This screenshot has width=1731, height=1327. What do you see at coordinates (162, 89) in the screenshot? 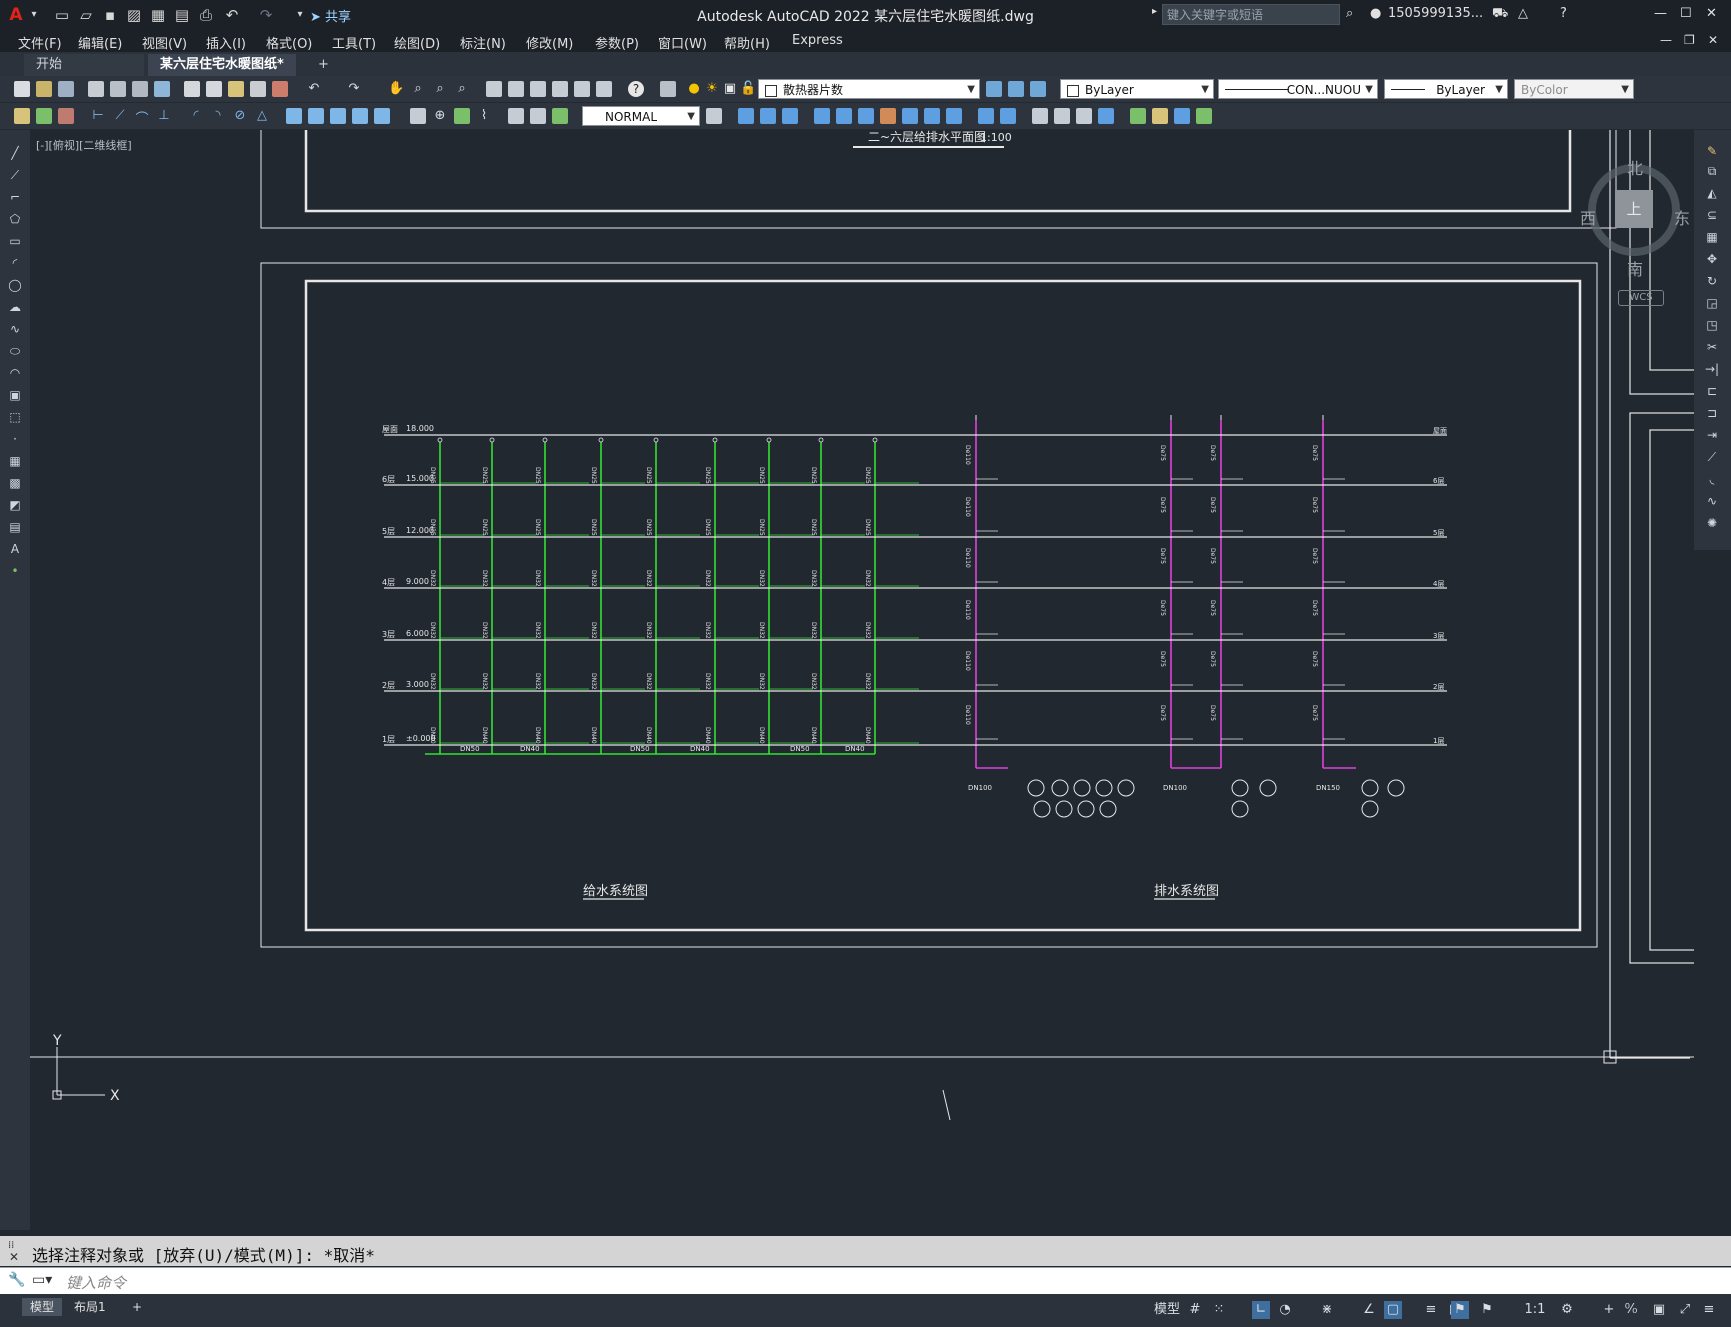
I see `3d-print-icon` at bounding box center [162, 89].